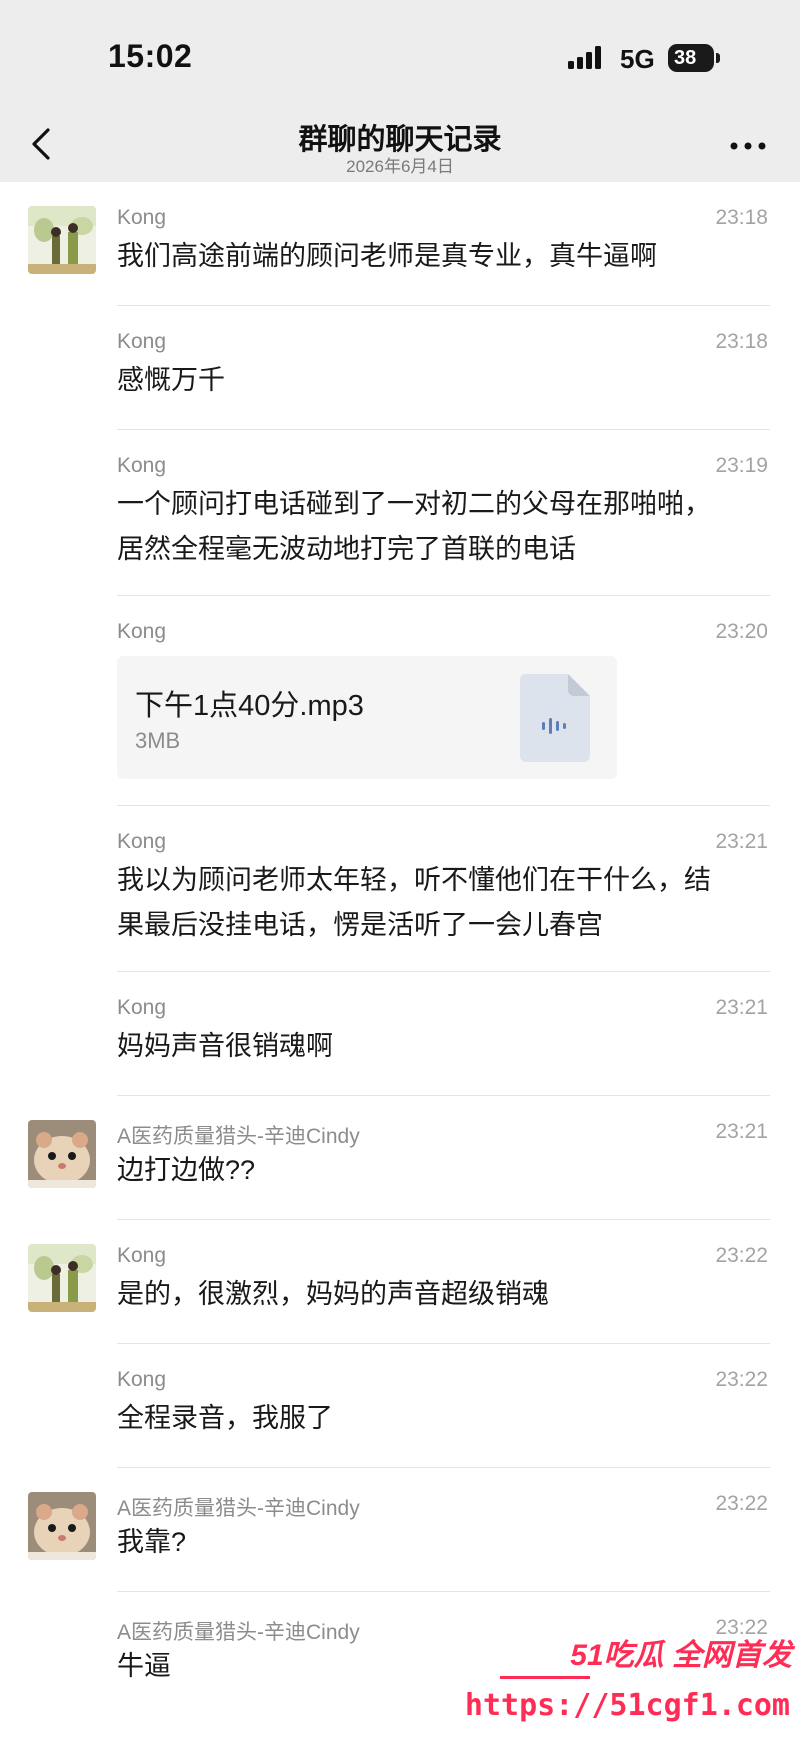  What do you see at coordinates (447, 1170) in the screenshot?
I see `message-text: 边打边做??` at bounding box center [447, 1170].